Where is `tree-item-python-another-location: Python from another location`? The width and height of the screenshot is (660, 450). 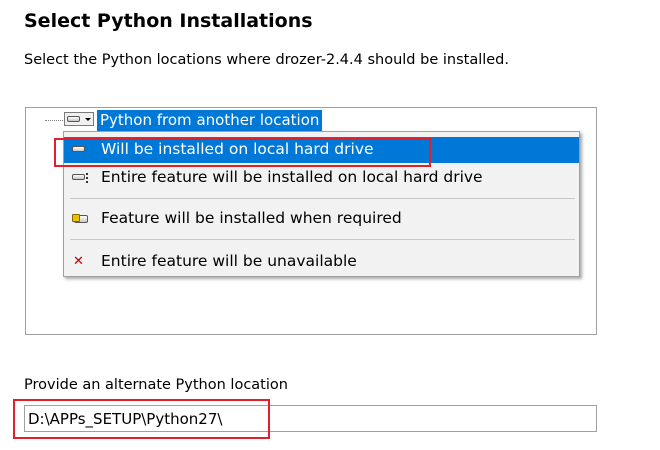 tree-item-python-another-location: Python from another location is located at coordinates (210, 120).